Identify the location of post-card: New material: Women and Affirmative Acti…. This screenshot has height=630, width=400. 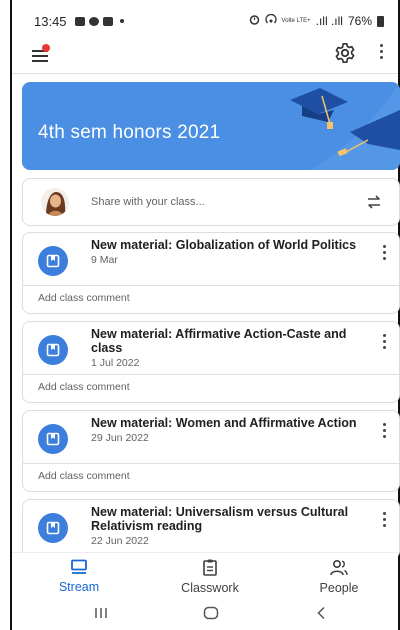
(211, 451).